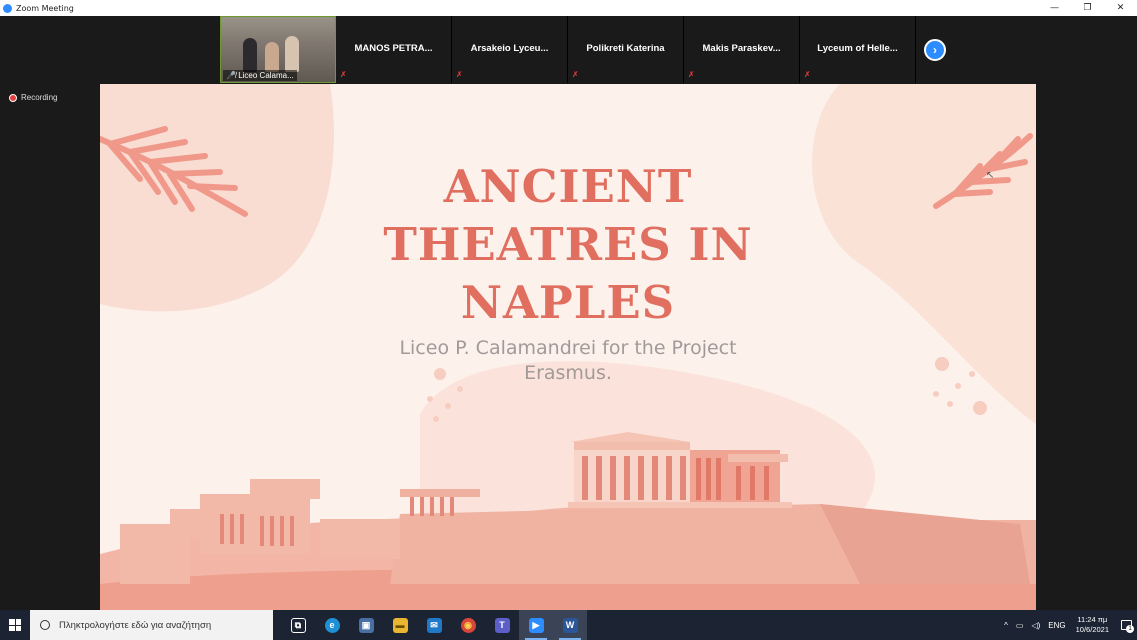  I want to click on file-explorer-icon: ▬, so click(400, 625).